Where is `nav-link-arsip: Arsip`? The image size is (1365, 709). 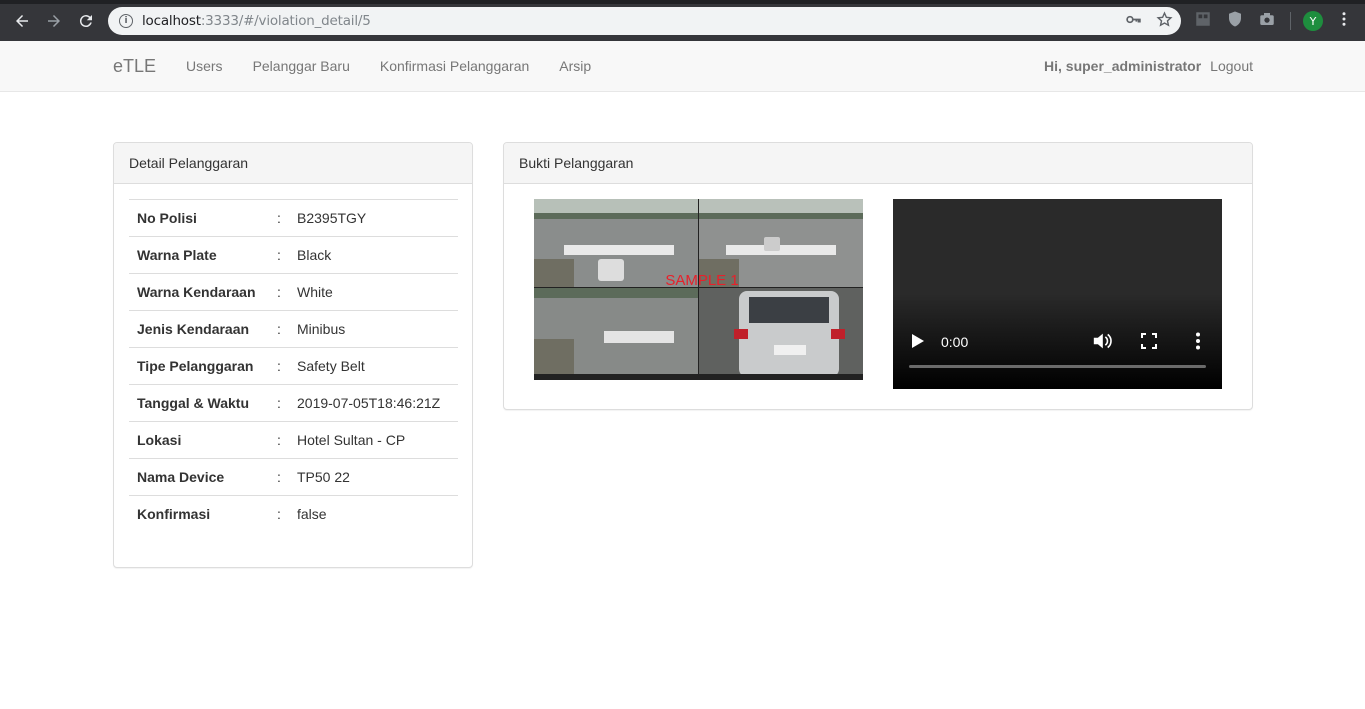
nav-link-arsip: Arsip is located at coordinates (575, 66).